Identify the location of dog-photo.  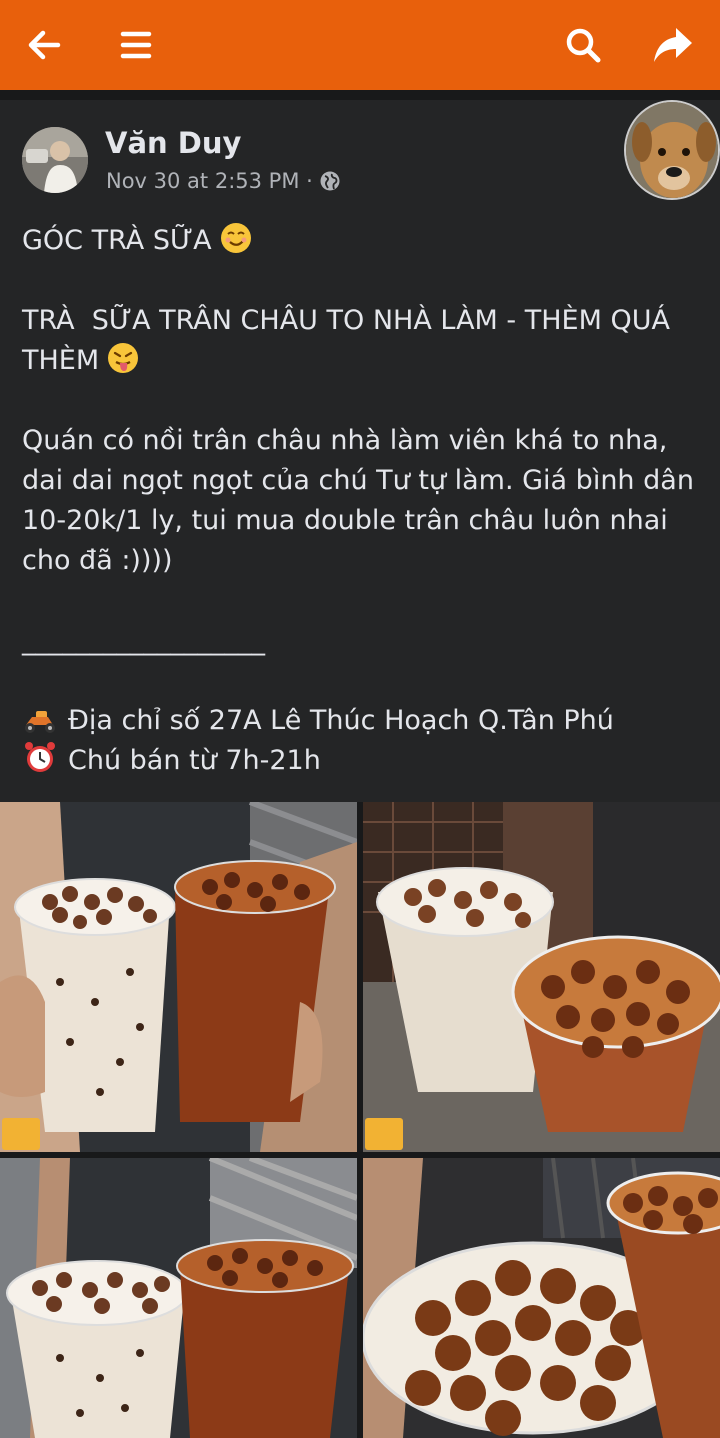
(672, 150).